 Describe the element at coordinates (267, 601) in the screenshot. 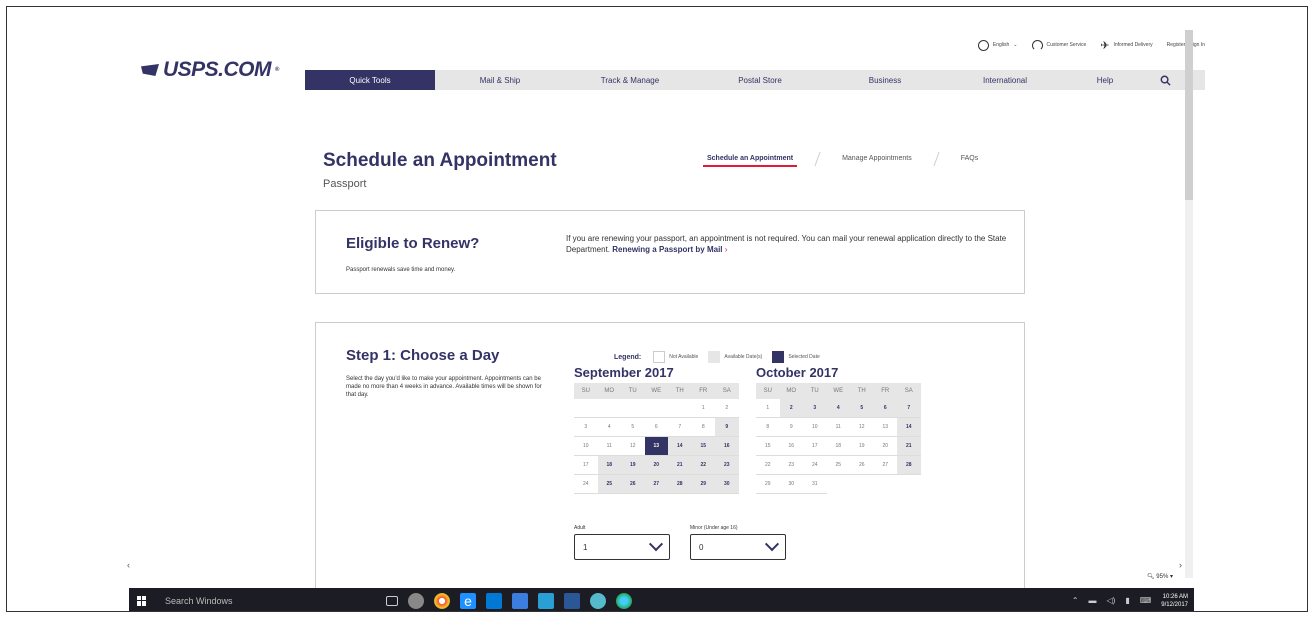

I see `taskbar-search: Search Windows` at that location.